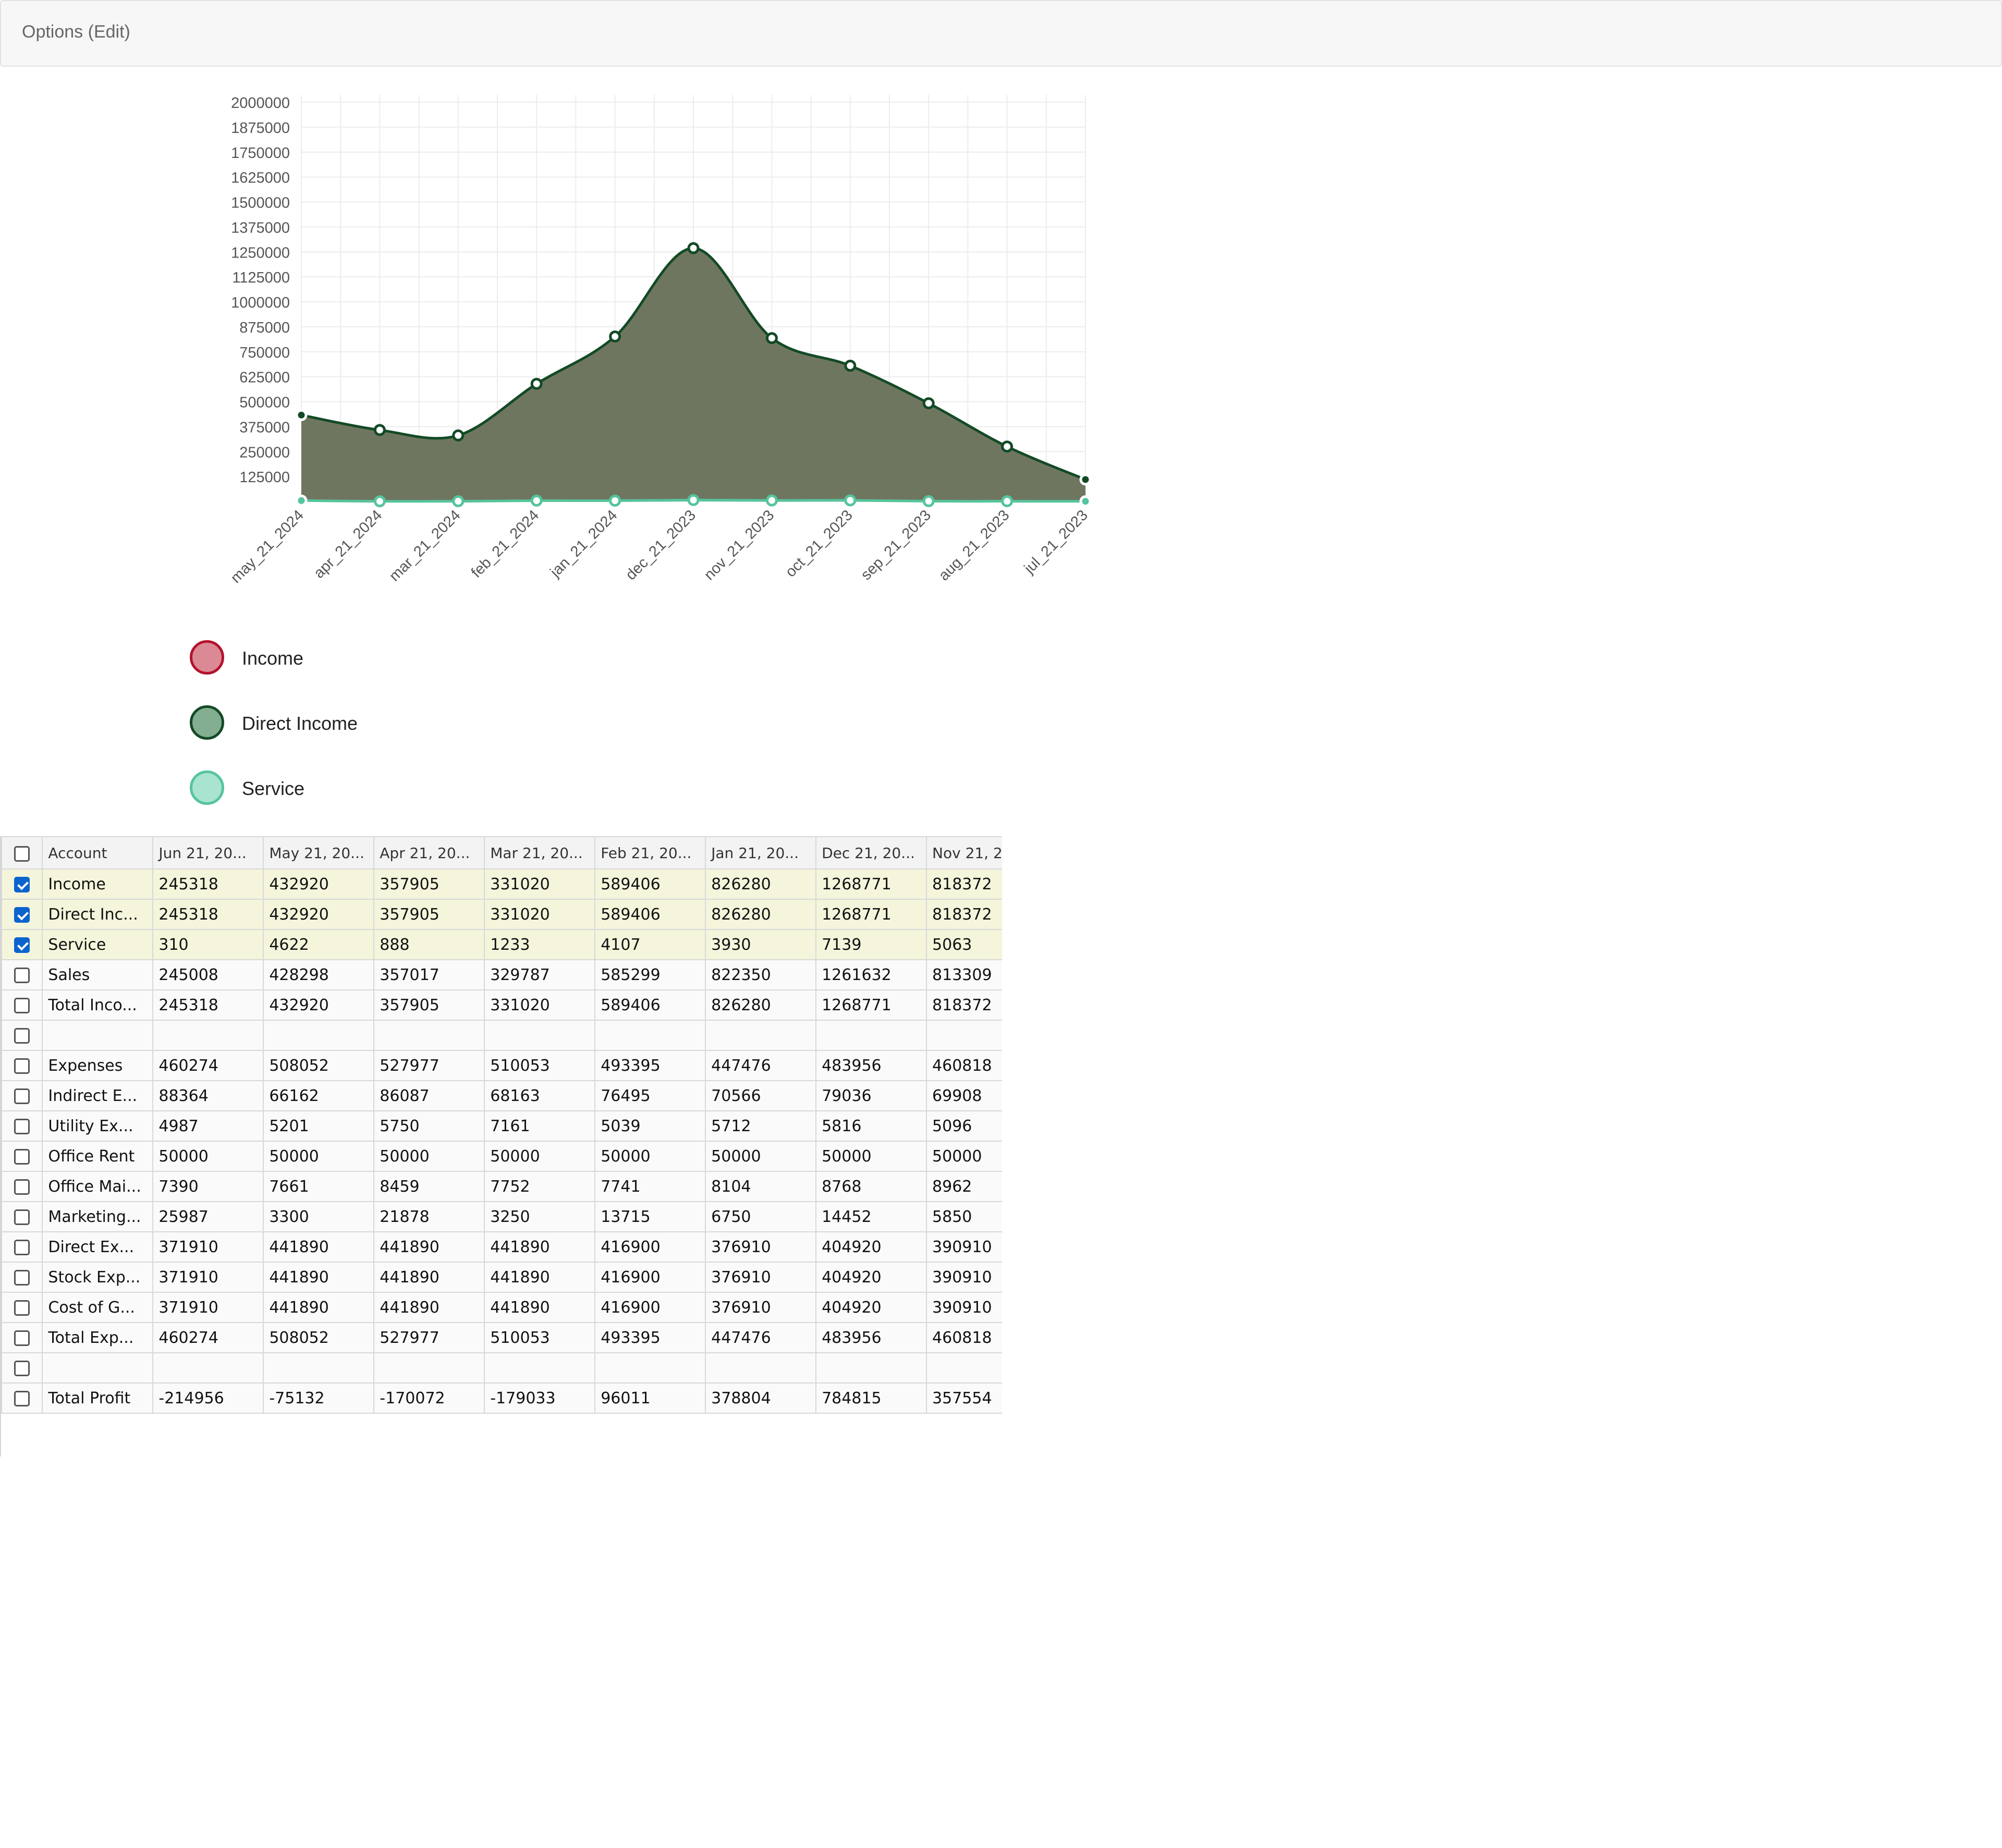  What do you see at coordinates (964, 1095) in the screenshot?
I see `value-cell: 69908` at bounding box center [964, 1095].